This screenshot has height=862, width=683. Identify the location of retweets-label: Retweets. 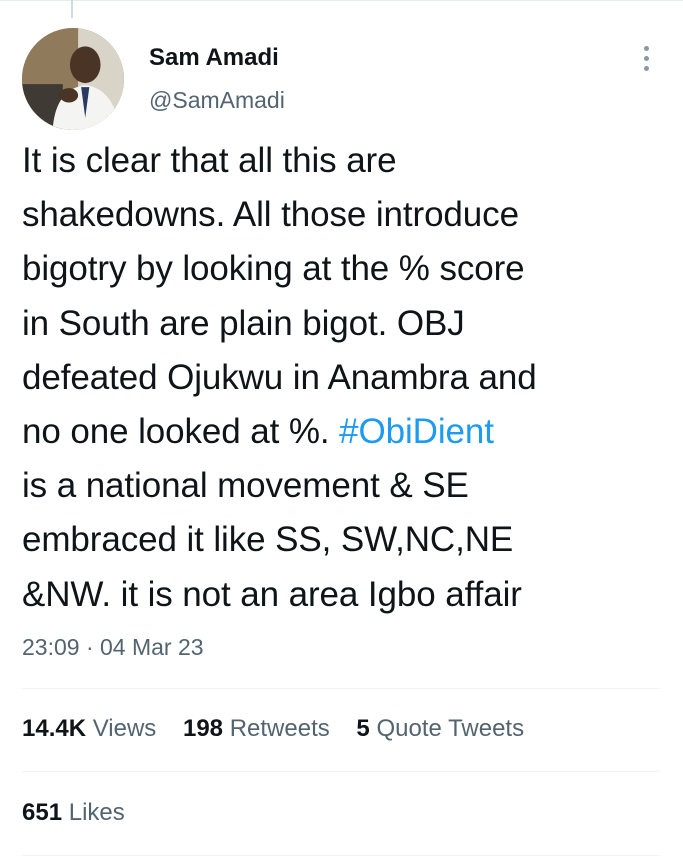
(279, 728).